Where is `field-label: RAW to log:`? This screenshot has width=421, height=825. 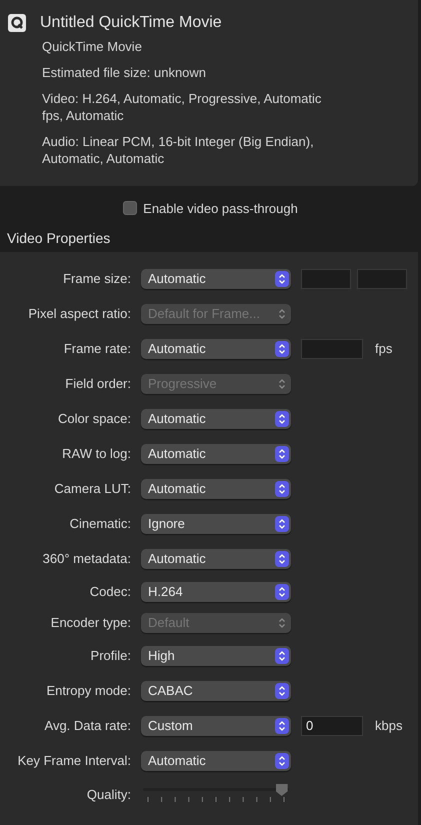
field-label: RAW to log: is located at coordinates (96, 453).